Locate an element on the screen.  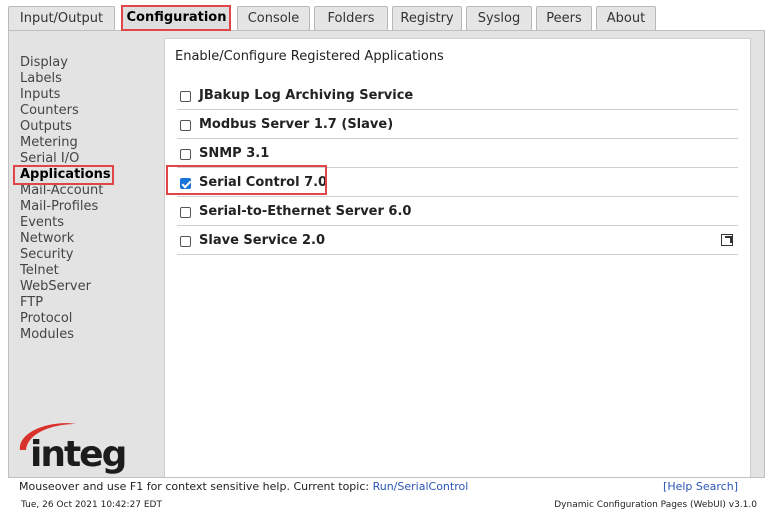
sidebar-item-modules: Modules is located at coordinates (65, 335).